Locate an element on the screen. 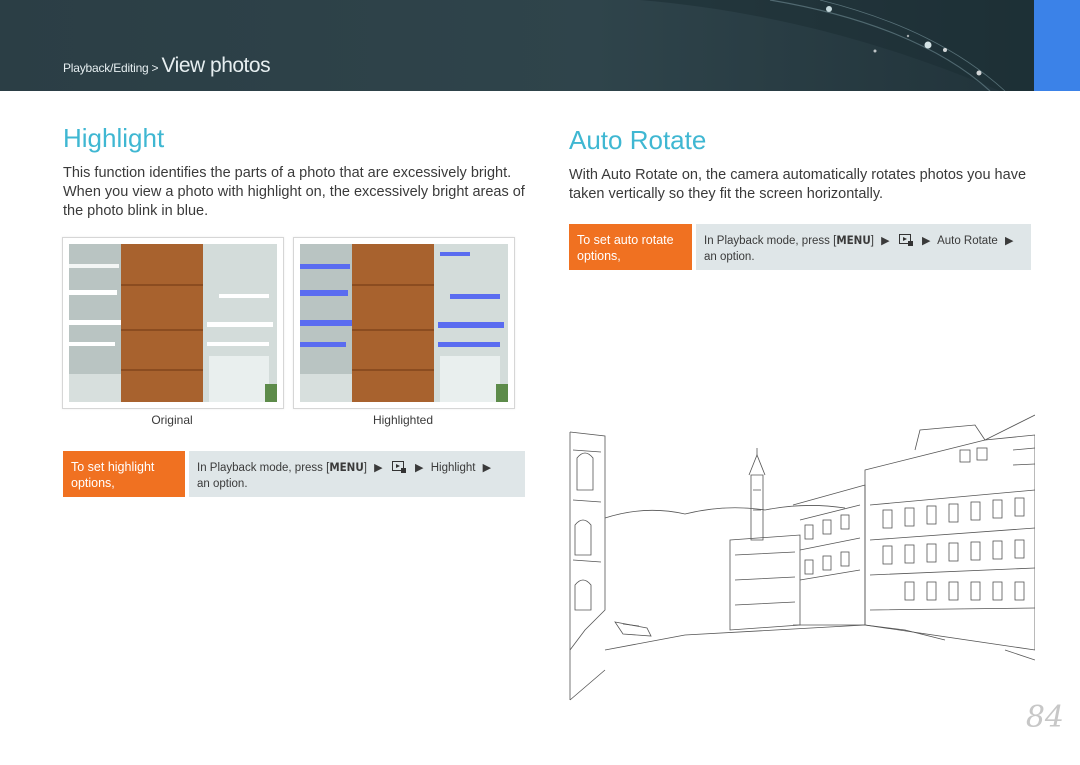 This screenshot has width=1080, height=765. caption-original: Original is located at coordinates (172, 420).